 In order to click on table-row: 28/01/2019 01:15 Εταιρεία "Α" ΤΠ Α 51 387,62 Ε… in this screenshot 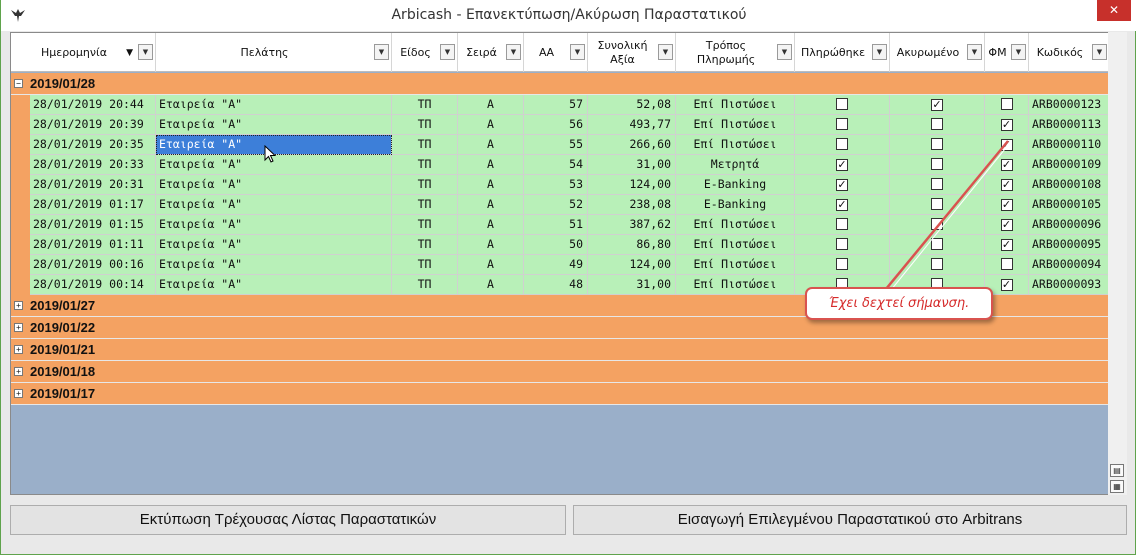, I will do `click(560, 225)`.